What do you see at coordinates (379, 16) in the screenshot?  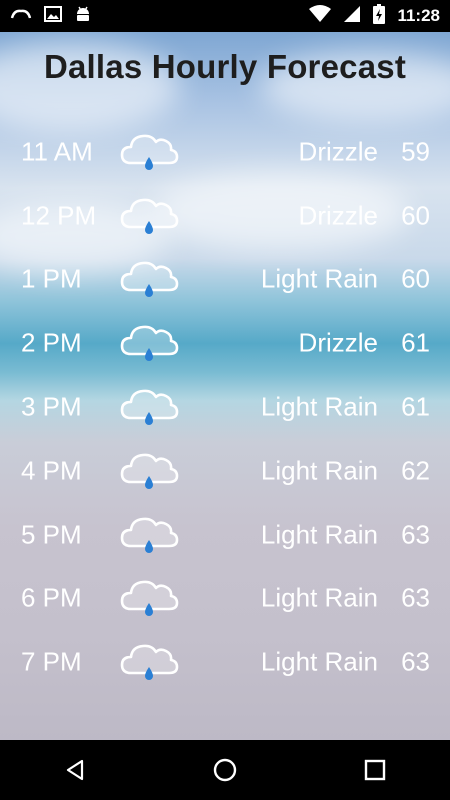 I see `battery-charging-icon` at bounding box center [379, 16].